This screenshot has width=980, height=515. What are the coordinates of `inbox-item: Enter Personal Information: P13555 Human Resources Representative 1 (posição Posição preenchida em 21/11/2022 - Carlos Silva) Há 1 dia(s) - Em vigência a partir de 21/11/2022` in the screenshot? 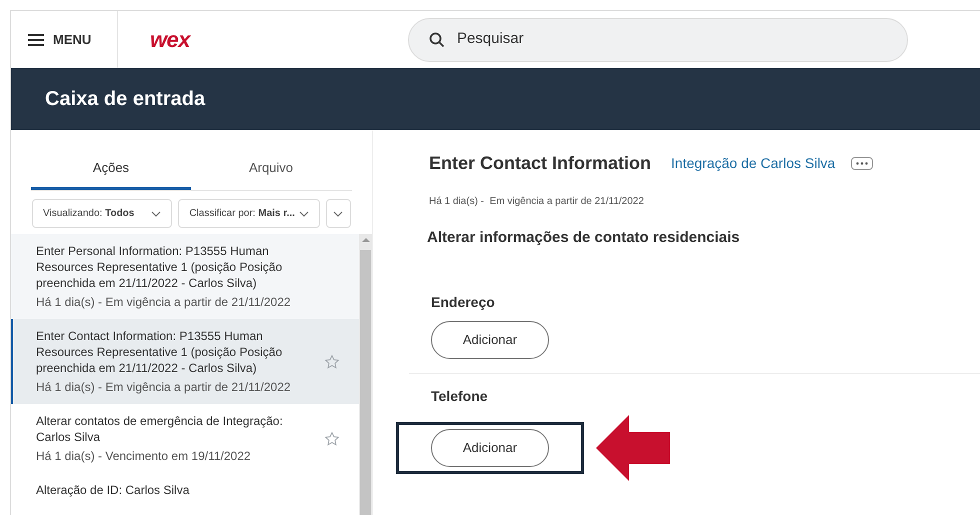 It's located at (185, 276).